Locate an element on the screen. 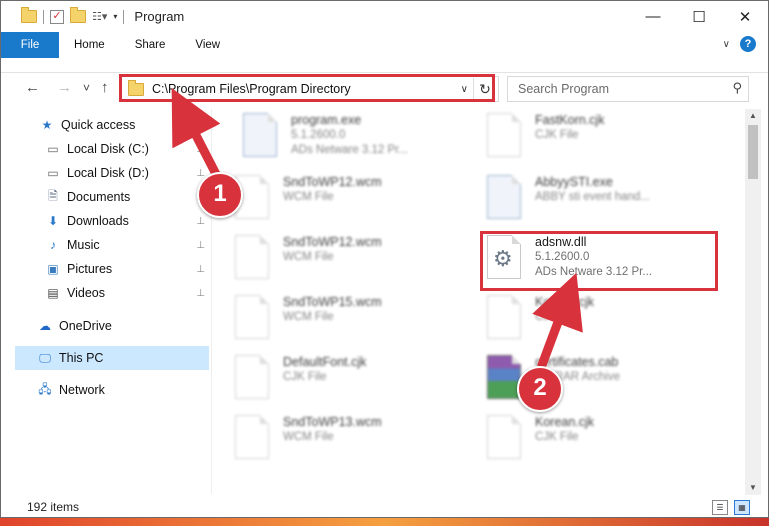  sidebar-item-local-disk-c: ▭ Local Disk (C:) ⊥ is located at coordinates (105, 149).